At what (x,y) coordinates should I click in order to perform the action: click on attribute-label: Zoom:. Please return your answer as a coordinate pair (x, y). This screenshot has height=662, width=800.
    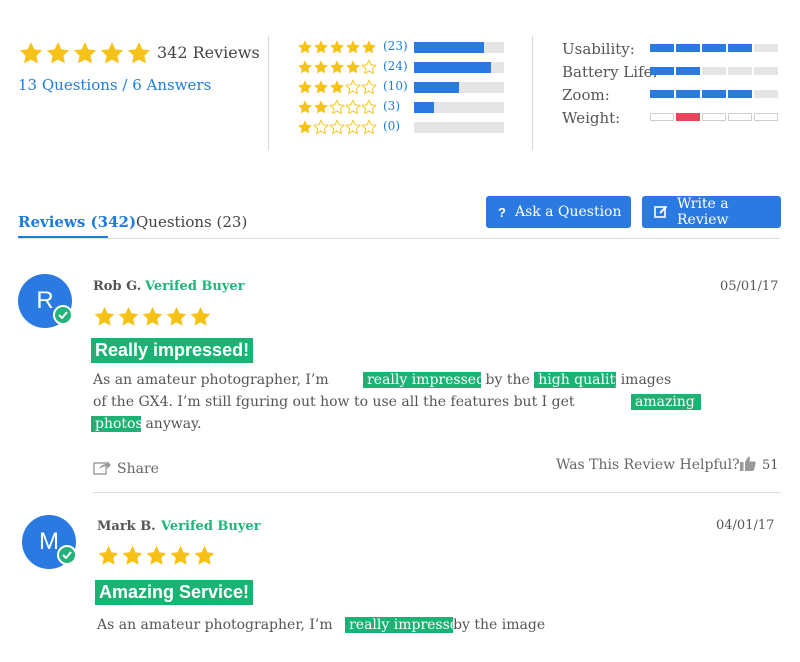
    Looking at the image, I should click on (586, 95).